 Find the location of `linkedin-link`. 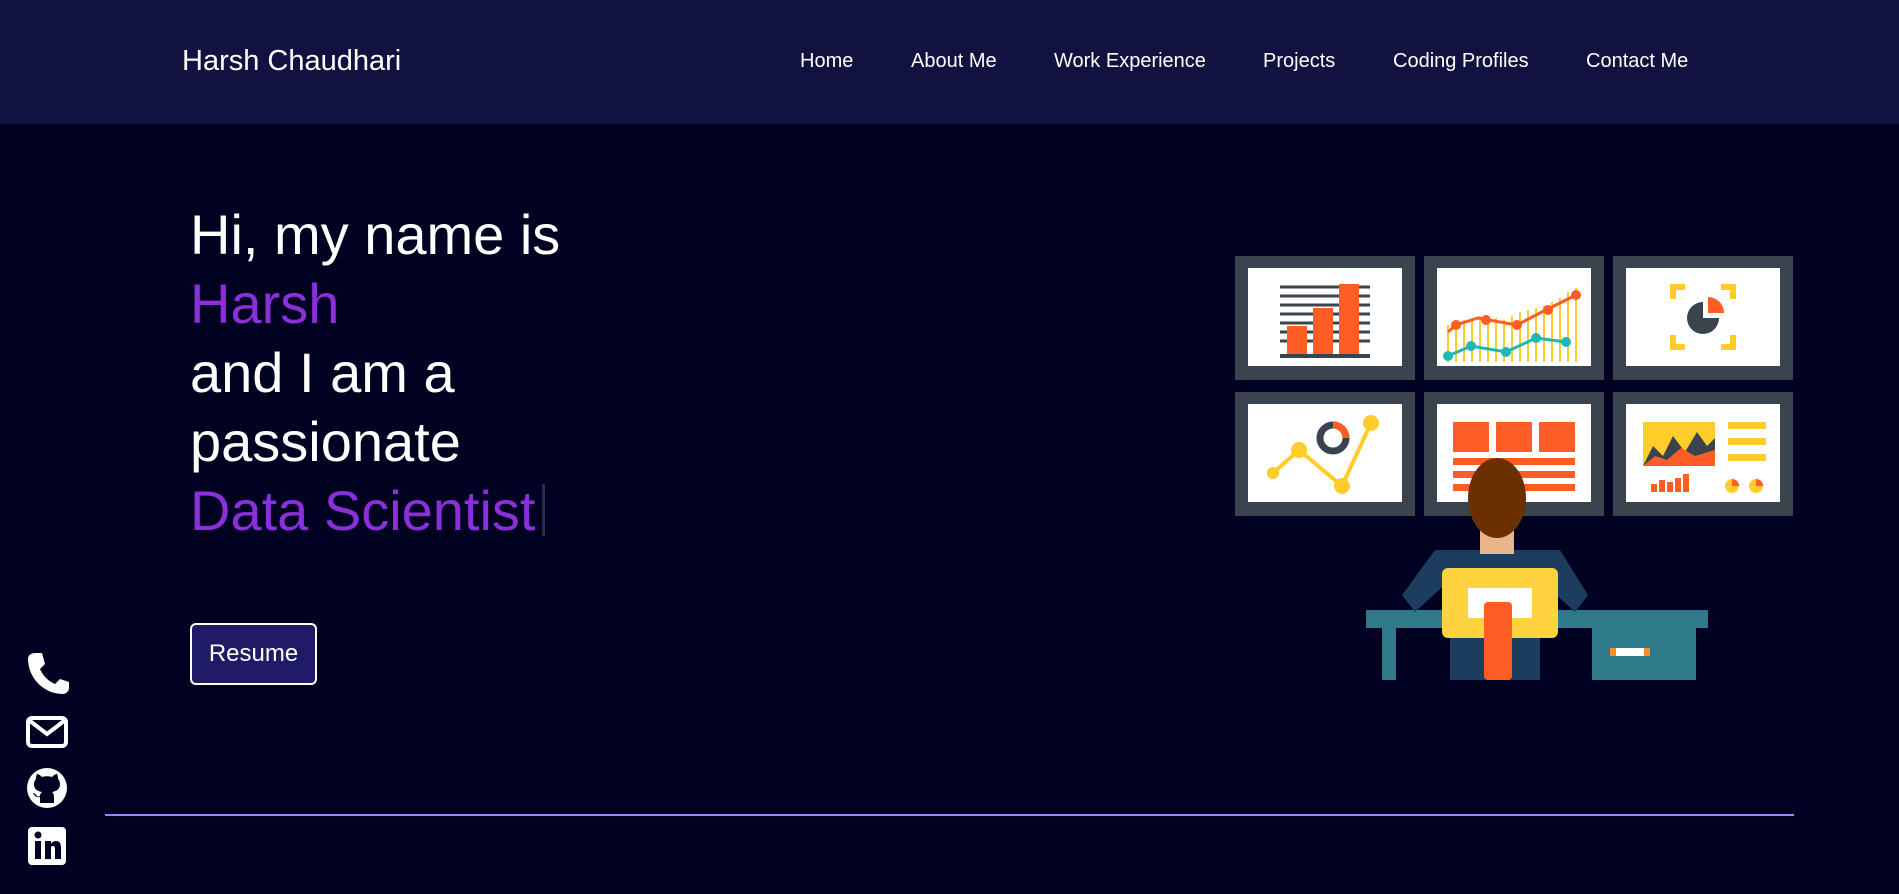

linkedin-link is located at coordinates (47, 846).